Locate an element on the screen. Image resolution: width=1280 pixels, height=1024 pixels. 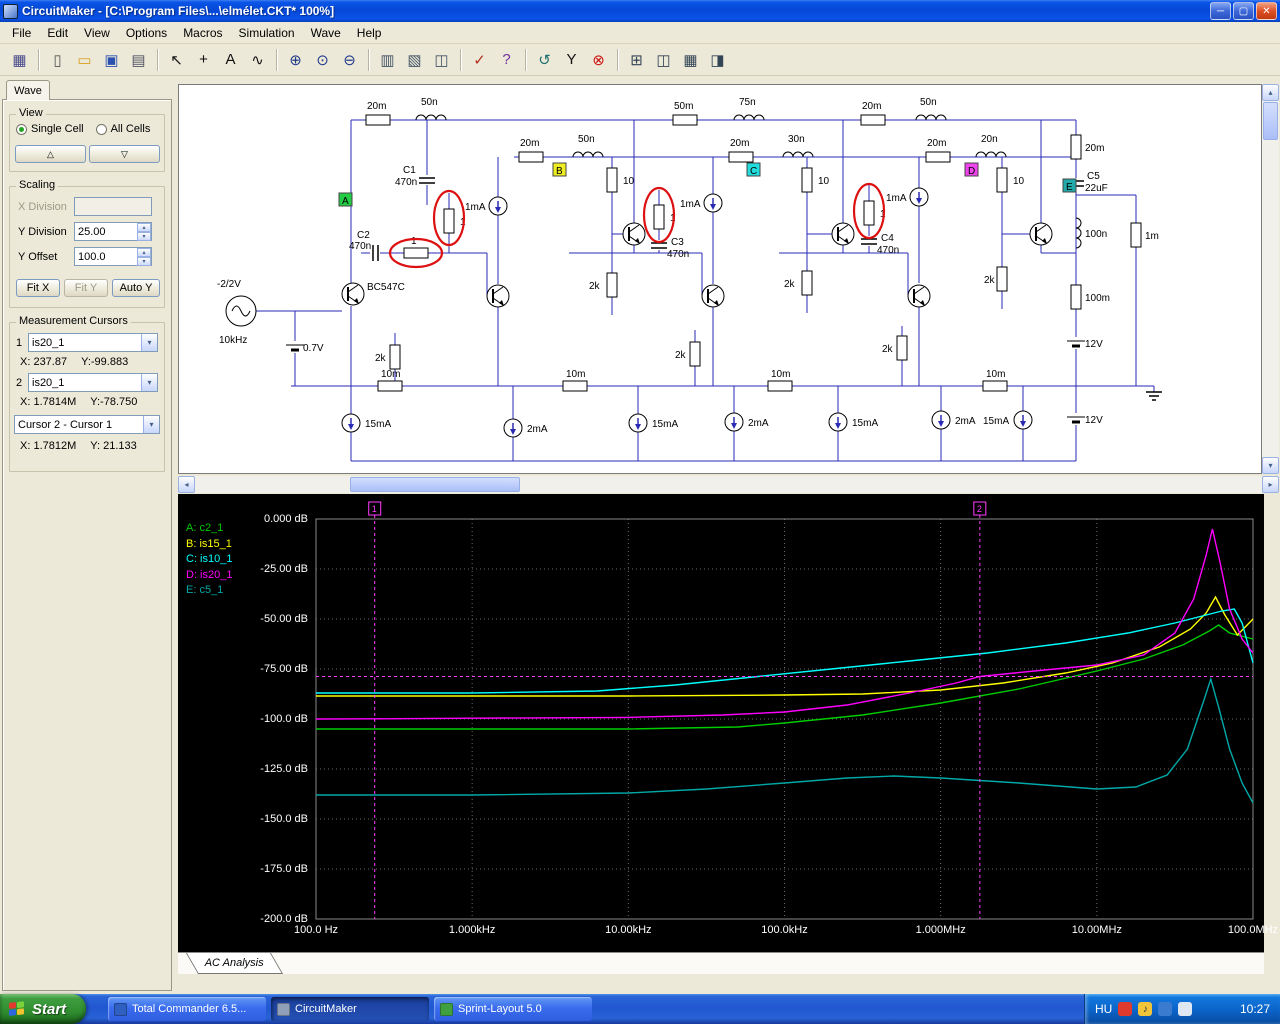
minimize-button is located at coordinates (1220, 11).